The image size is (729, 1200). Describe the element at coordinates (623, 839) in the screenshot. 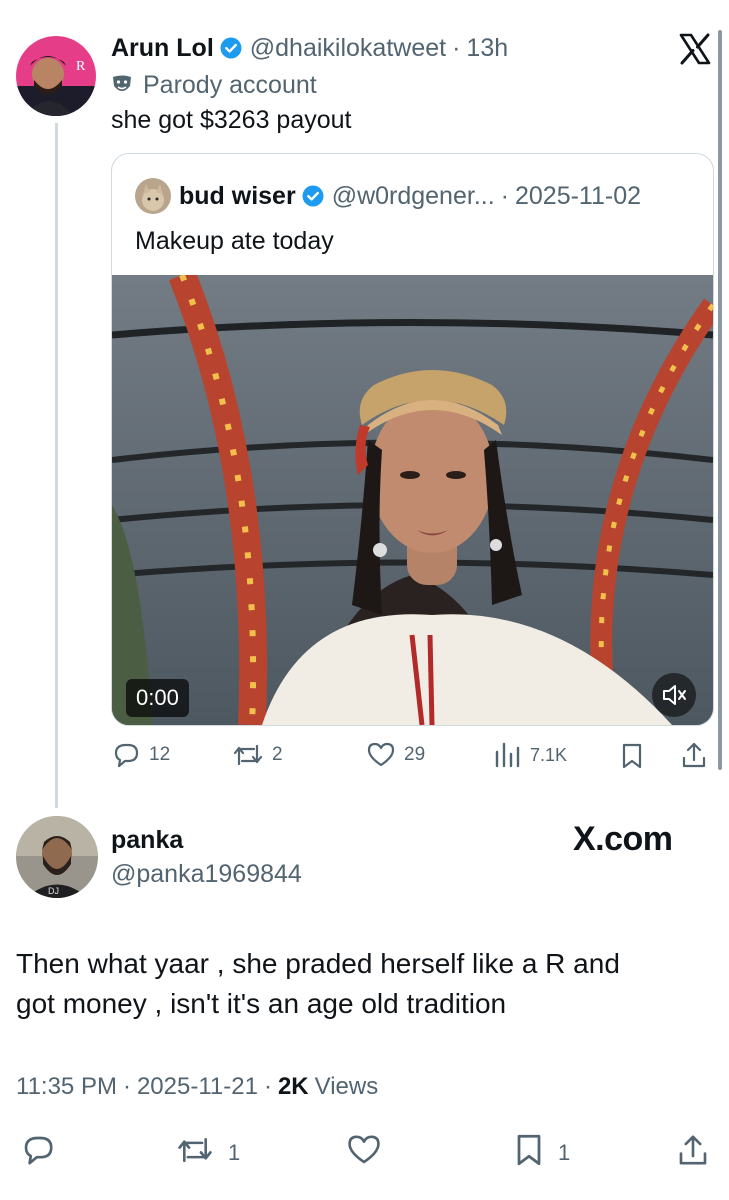

I see `xcom-watermark: X.com` at that location.